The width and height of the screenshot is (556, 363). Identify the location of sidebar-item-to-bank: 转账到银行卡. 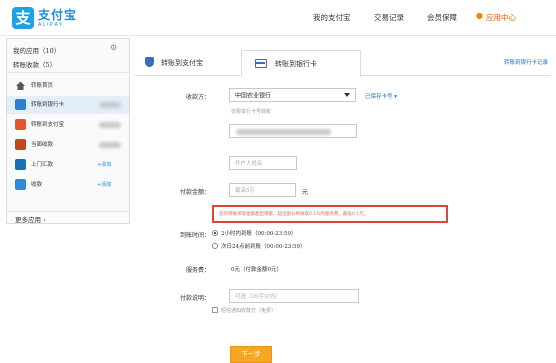
(68, 105).